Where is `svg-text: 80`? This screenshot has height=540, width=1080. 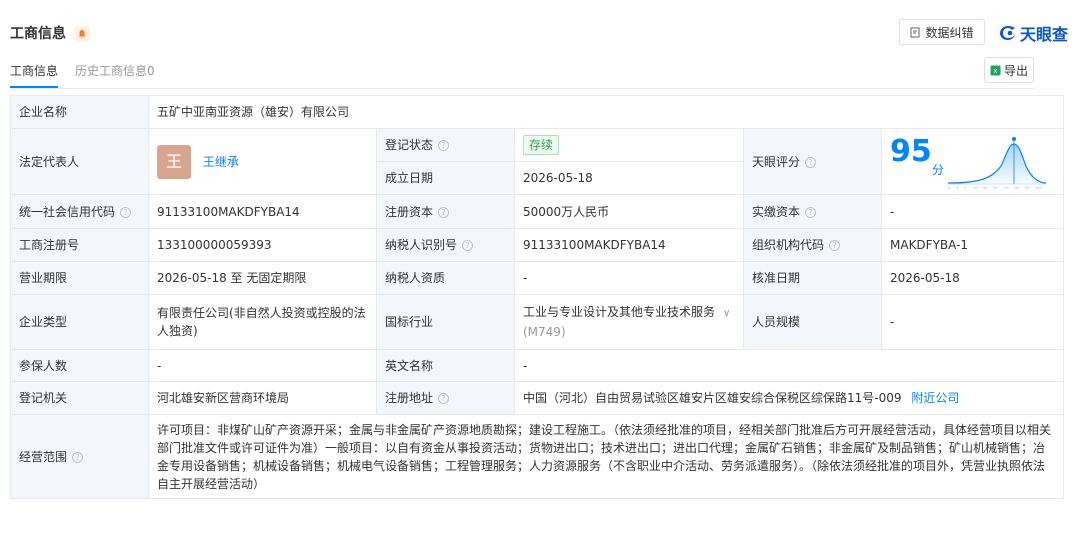
svg-text: 80 is located at coordinates (1017, 188).